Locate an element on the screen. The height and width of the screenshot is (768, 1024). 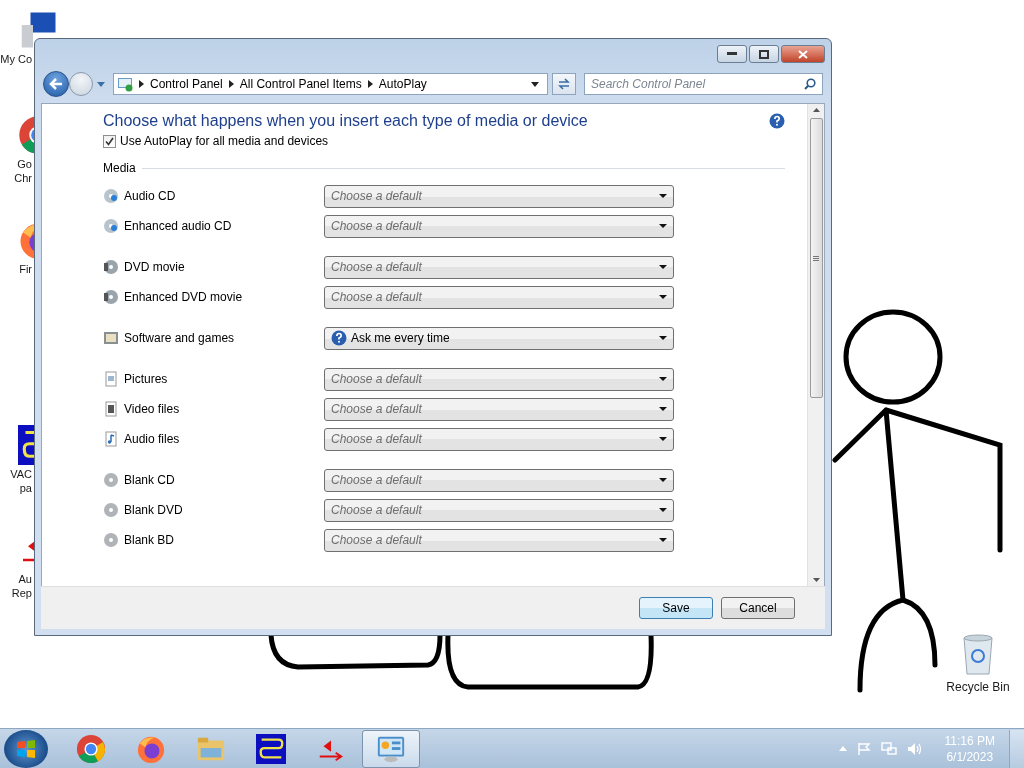
media-type-label: Blank CD is located at coordinates (149, 480).